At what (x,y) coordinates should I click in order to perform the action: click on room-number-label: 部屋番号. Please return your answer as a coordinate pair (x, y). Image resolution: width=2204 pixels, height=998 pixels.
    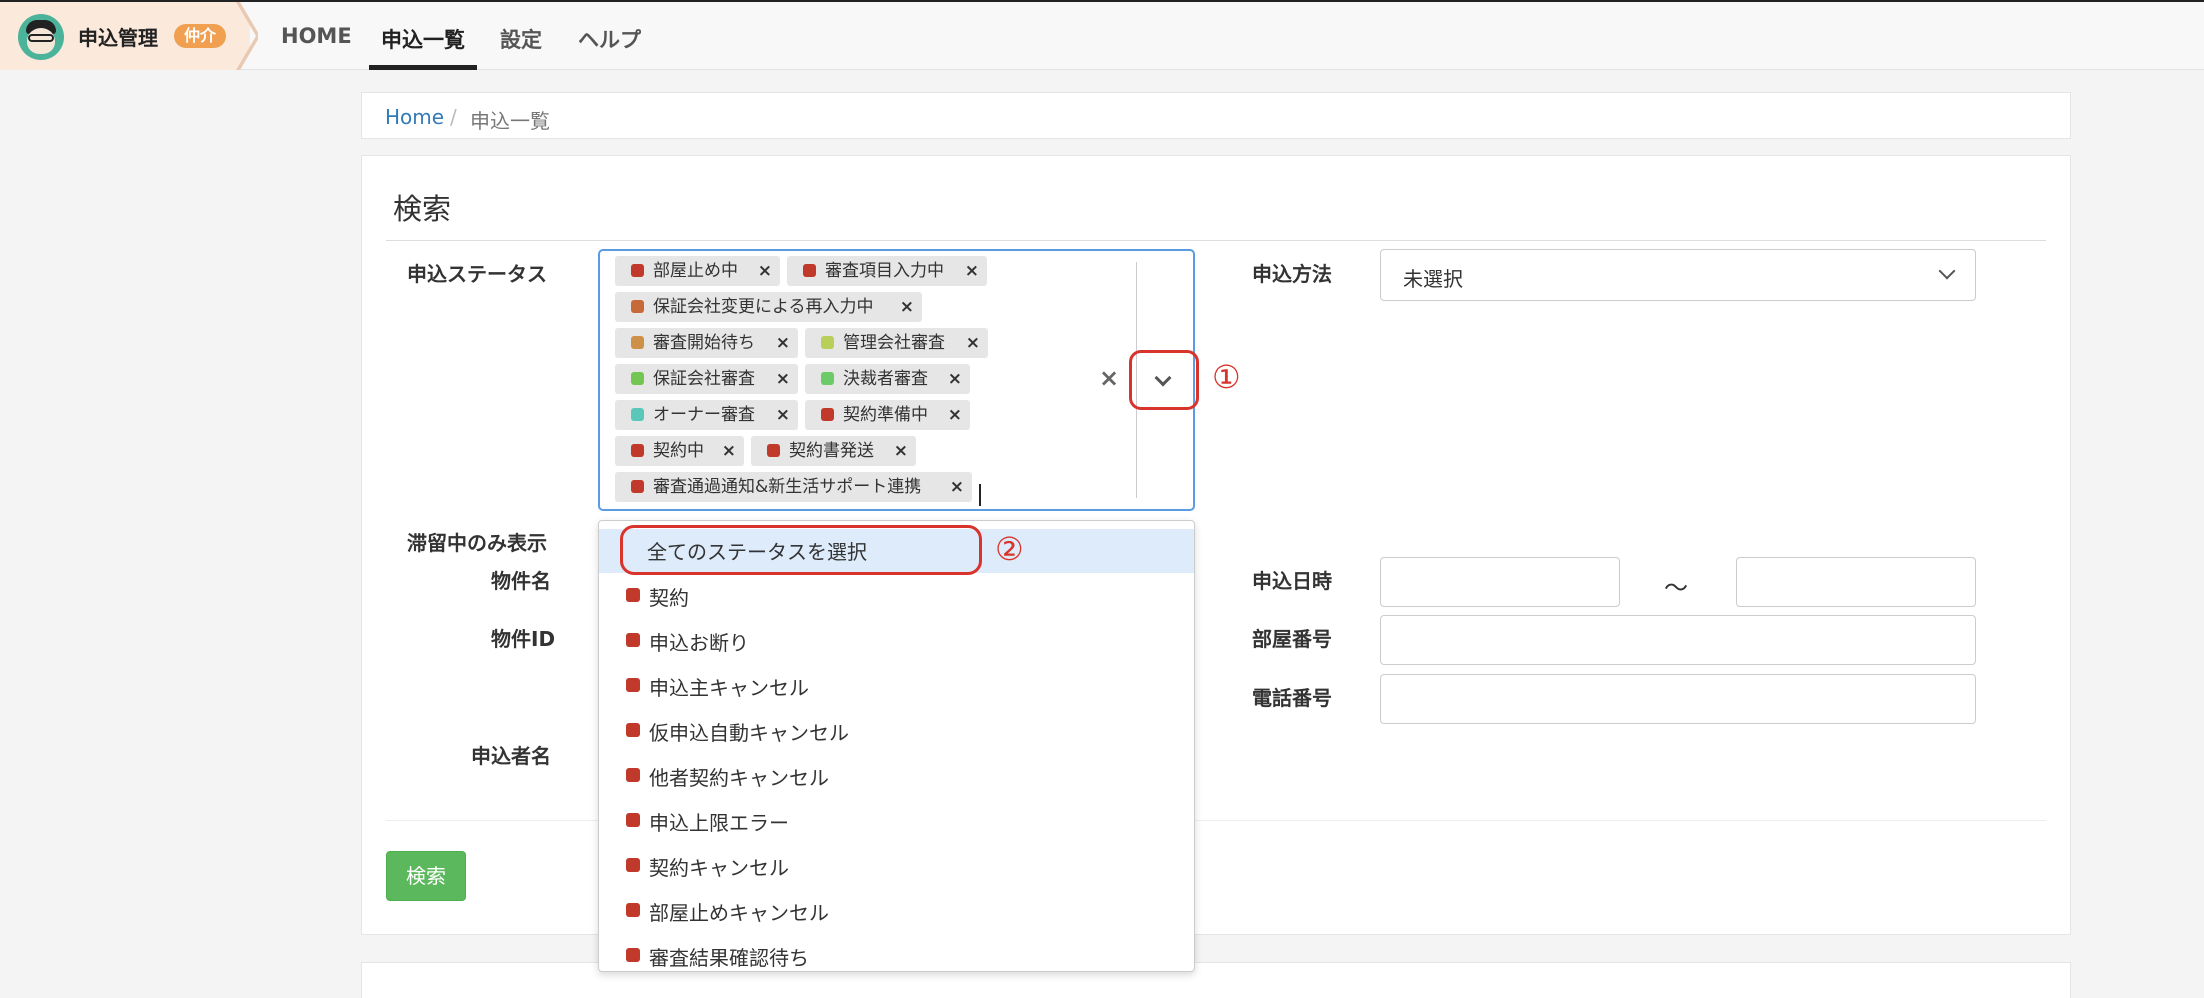
    Looking at the image, I should click on (1292, 639).